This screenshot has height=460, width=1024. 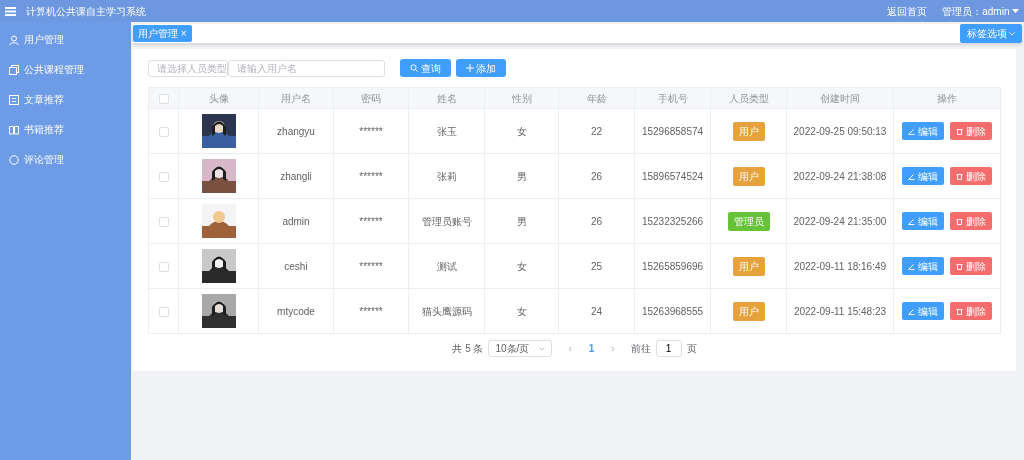 What do you see at coordinates (296, 221) in the screenshot?
I see `username: admin` at bounding box center [296, 221].